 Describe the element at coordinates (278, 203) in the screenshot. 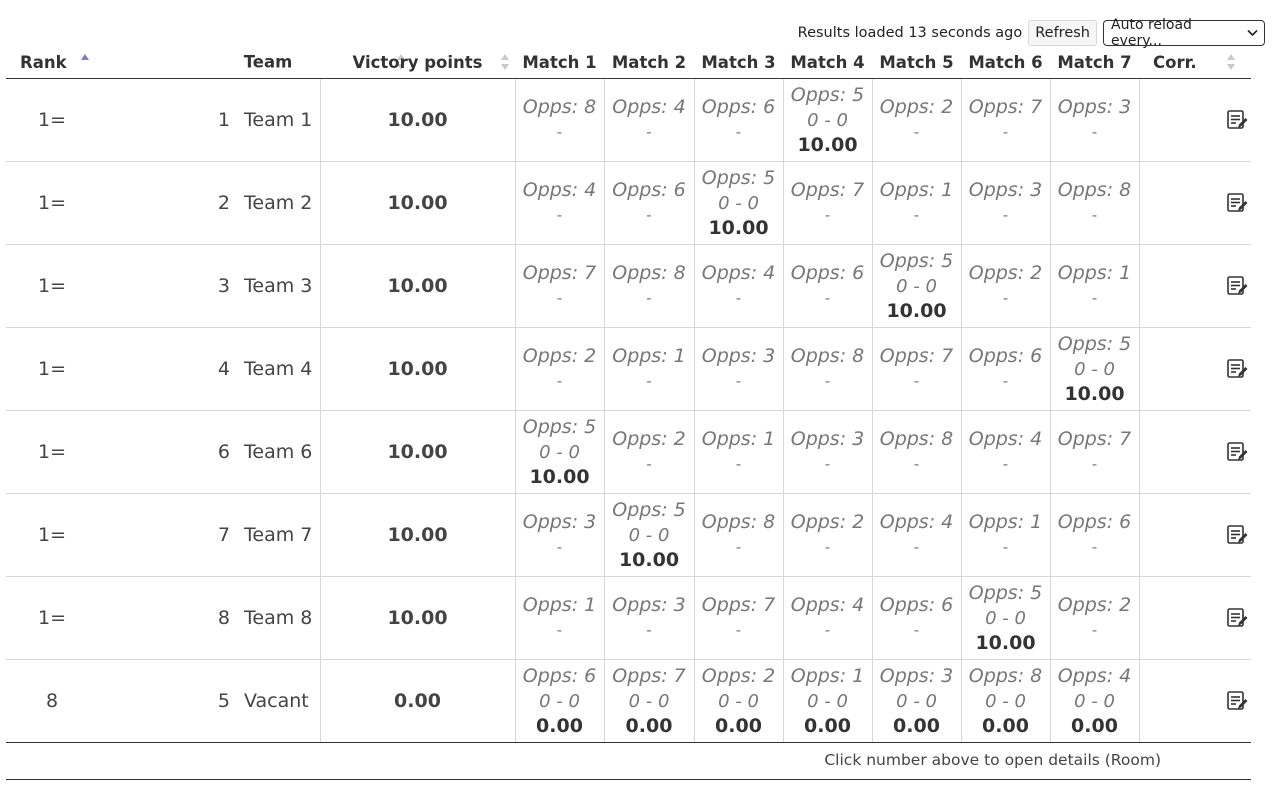

I see `team-name: Team 2` at that location.